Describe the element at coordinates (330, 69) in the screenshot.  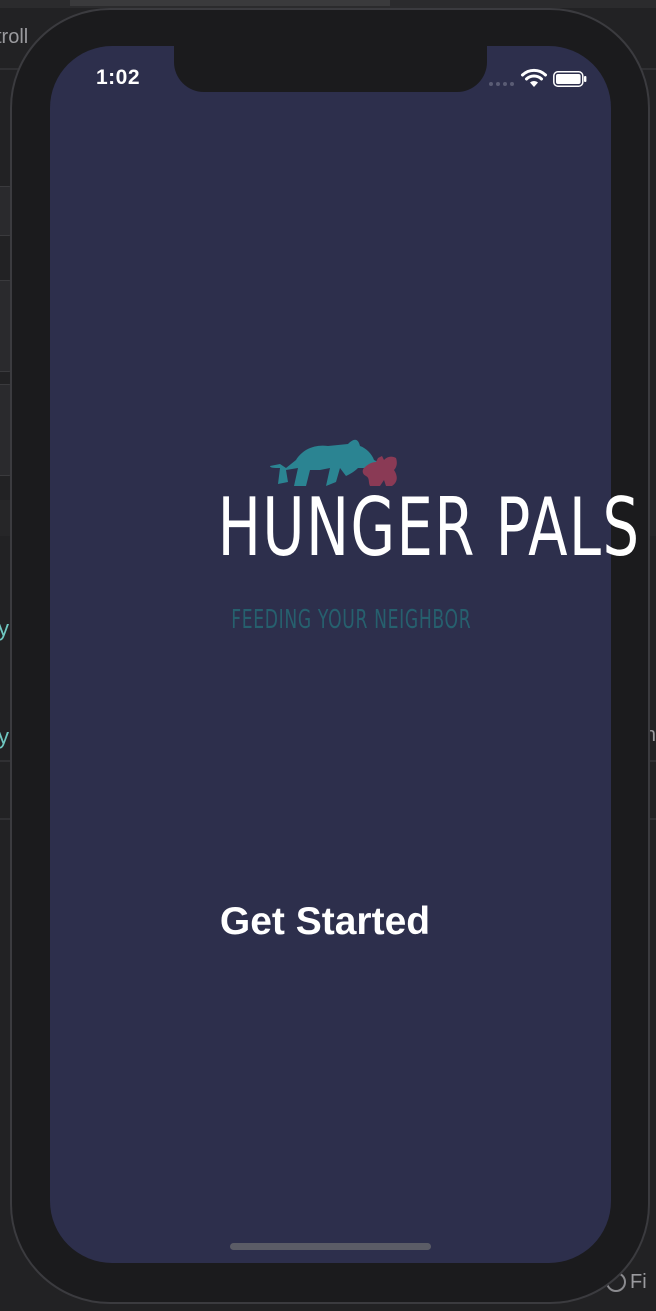
I see `phone-notch` at that location.